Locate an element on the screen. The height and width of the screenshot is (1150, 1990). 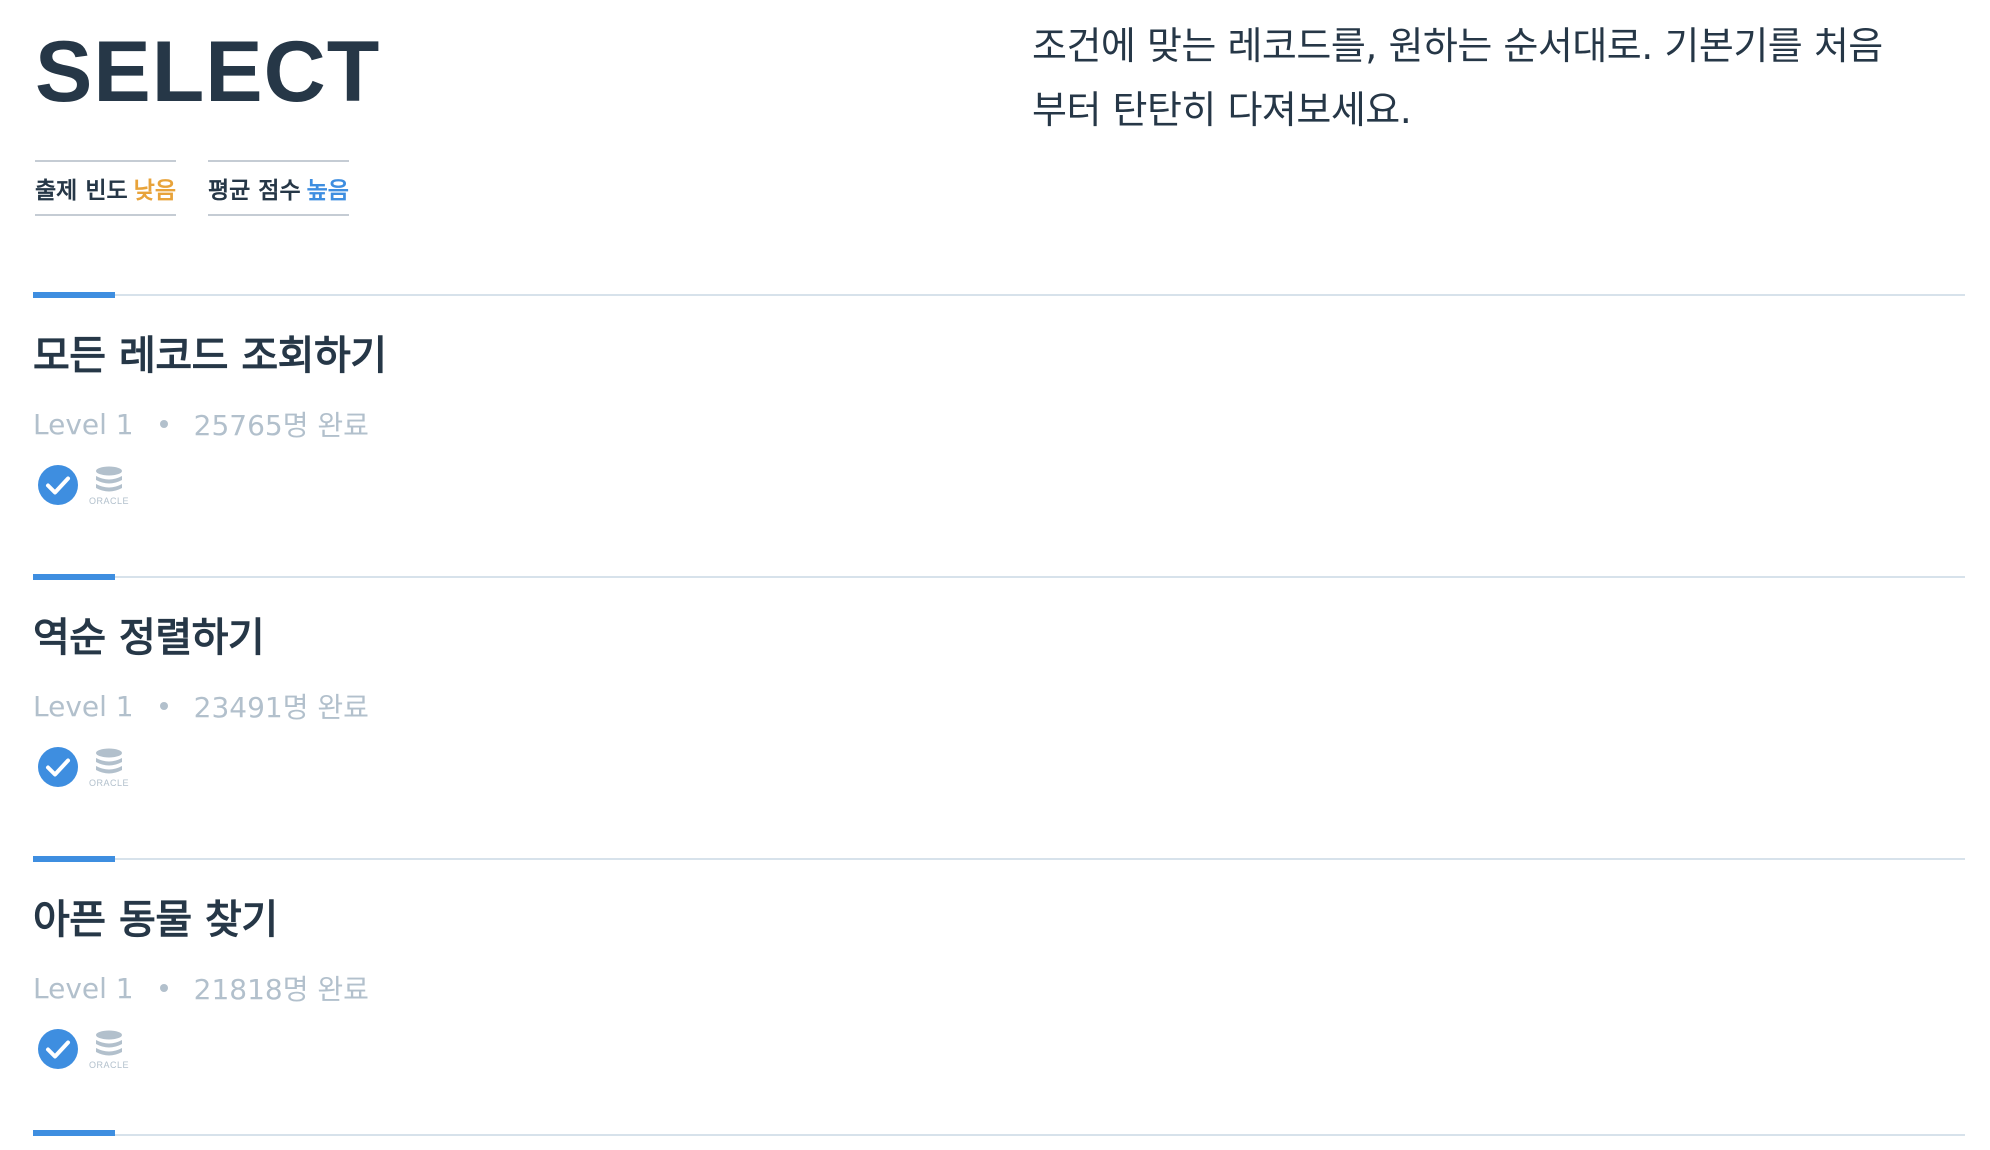
list-divider is located at coordinates (999, 1133).